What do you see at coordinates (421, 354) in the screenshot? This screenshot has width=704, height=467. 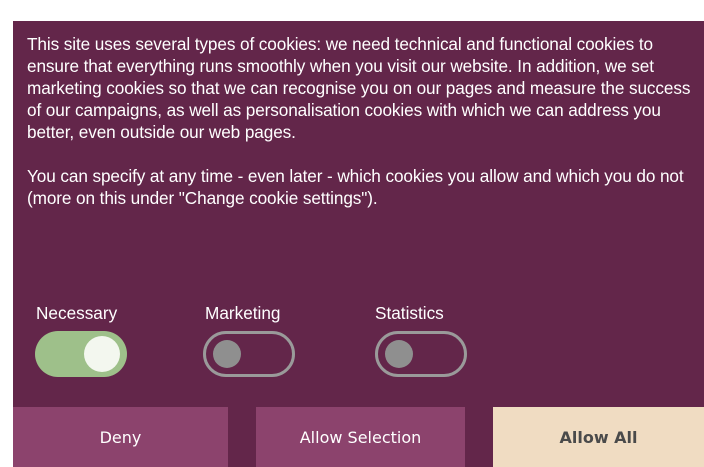 I see `statistics-toggle` at bounding box center [421, 354].